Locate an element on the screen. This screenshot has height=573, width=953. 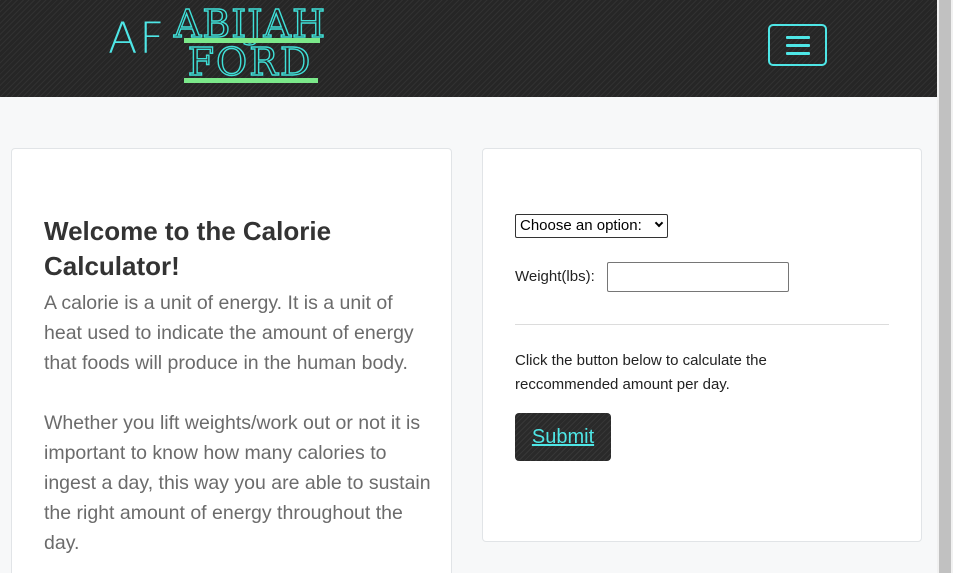
logo-wordmark: ABIJAH FORD is located at coordinates (250, 43).